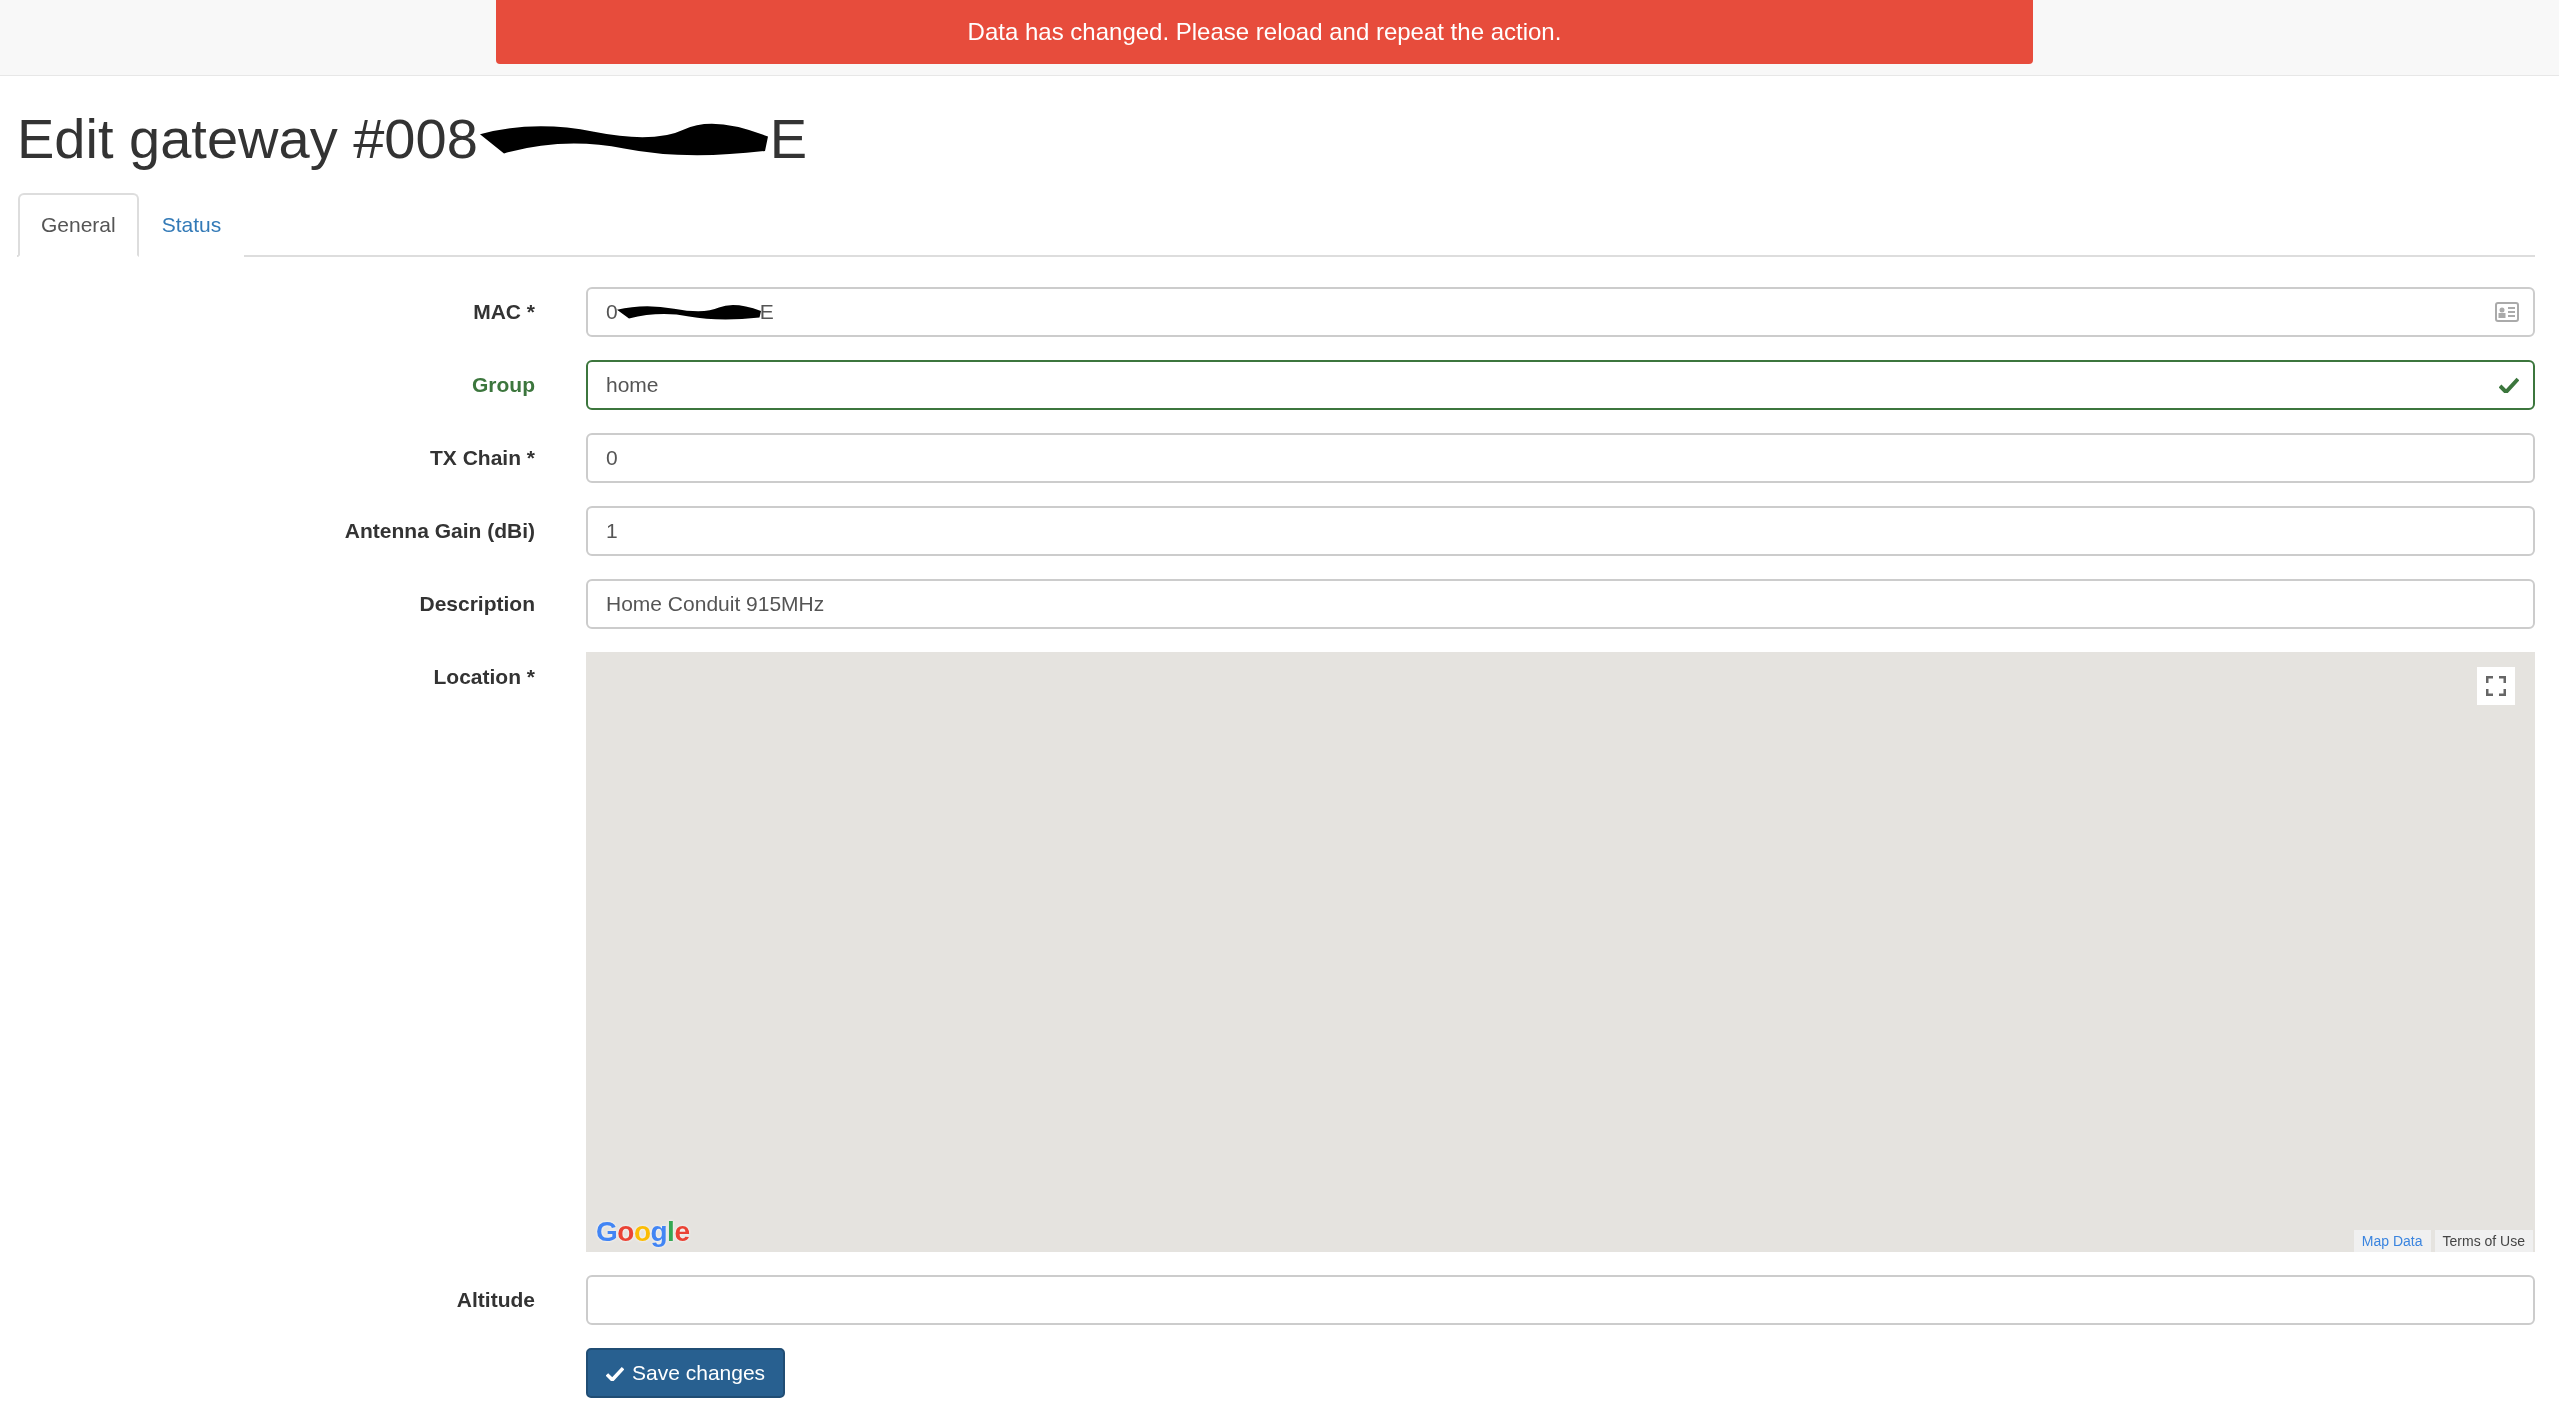 This screenshot has width=2559, height=1420. What do you see at coordinates (78, 225) in the screenshot?
I see `tab: General` at bounding box center [78, 225].